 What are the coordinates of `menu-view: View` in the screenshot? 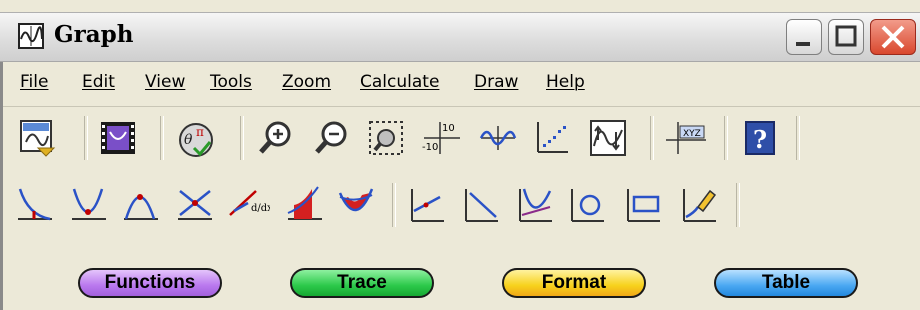 It's located at (165, 82).